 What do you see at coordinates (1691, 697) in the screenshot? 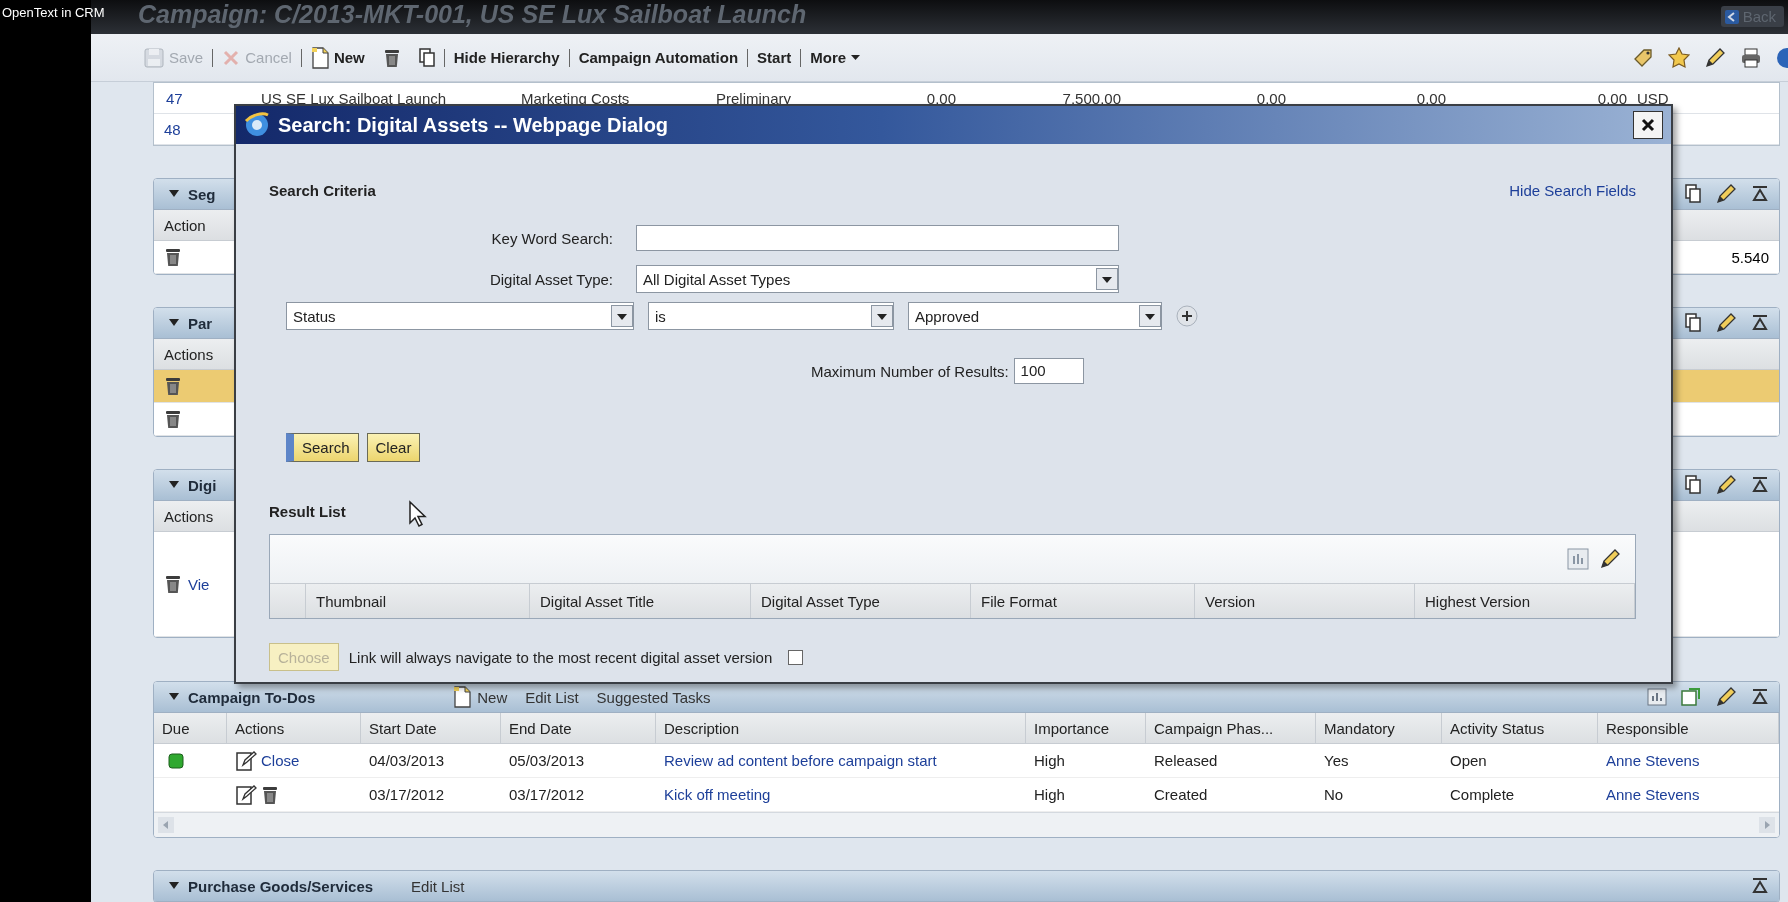
I see `export-icon` at bounding box center [1691, 697].